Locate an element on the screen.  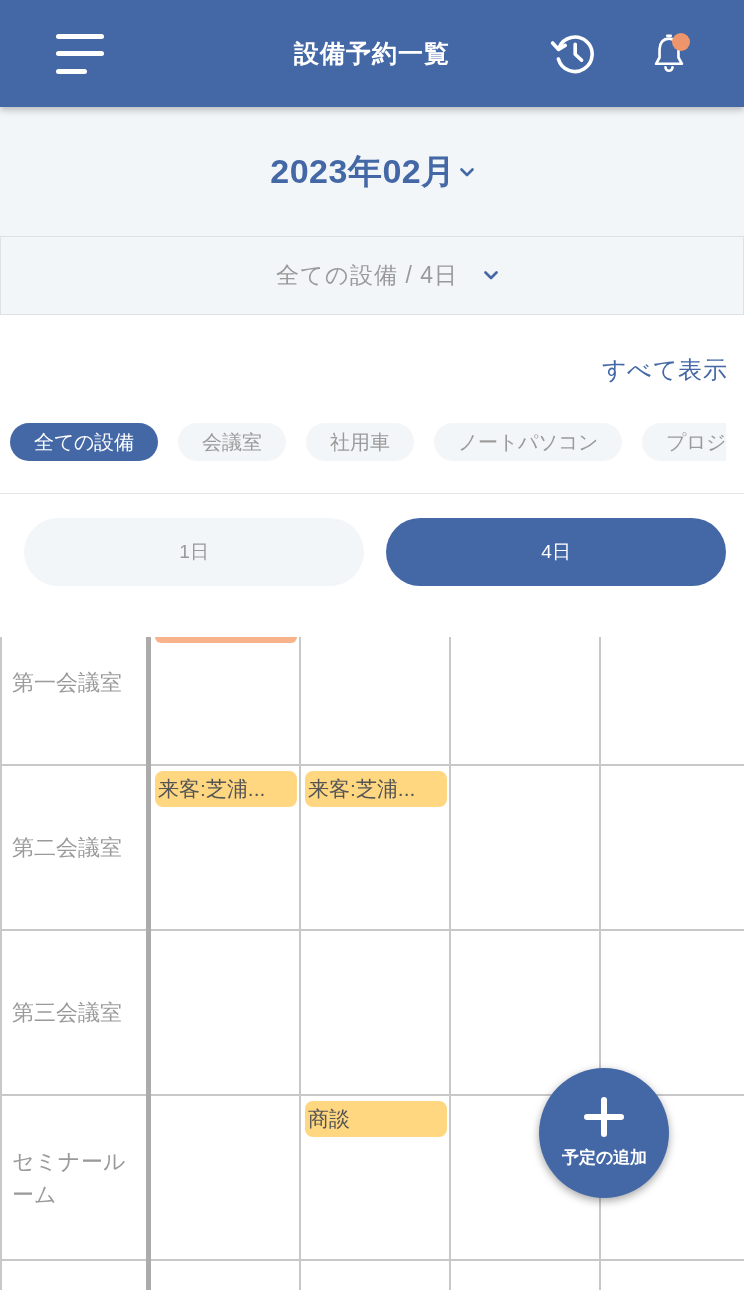
history-icon is located at coordinates (573, 53).